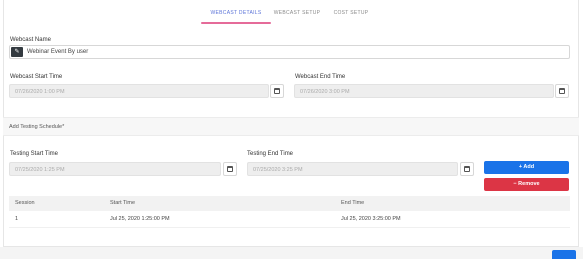 The width and height of the screenshot is (583, 259). I want to click on footer-strip, so click(291, 253).